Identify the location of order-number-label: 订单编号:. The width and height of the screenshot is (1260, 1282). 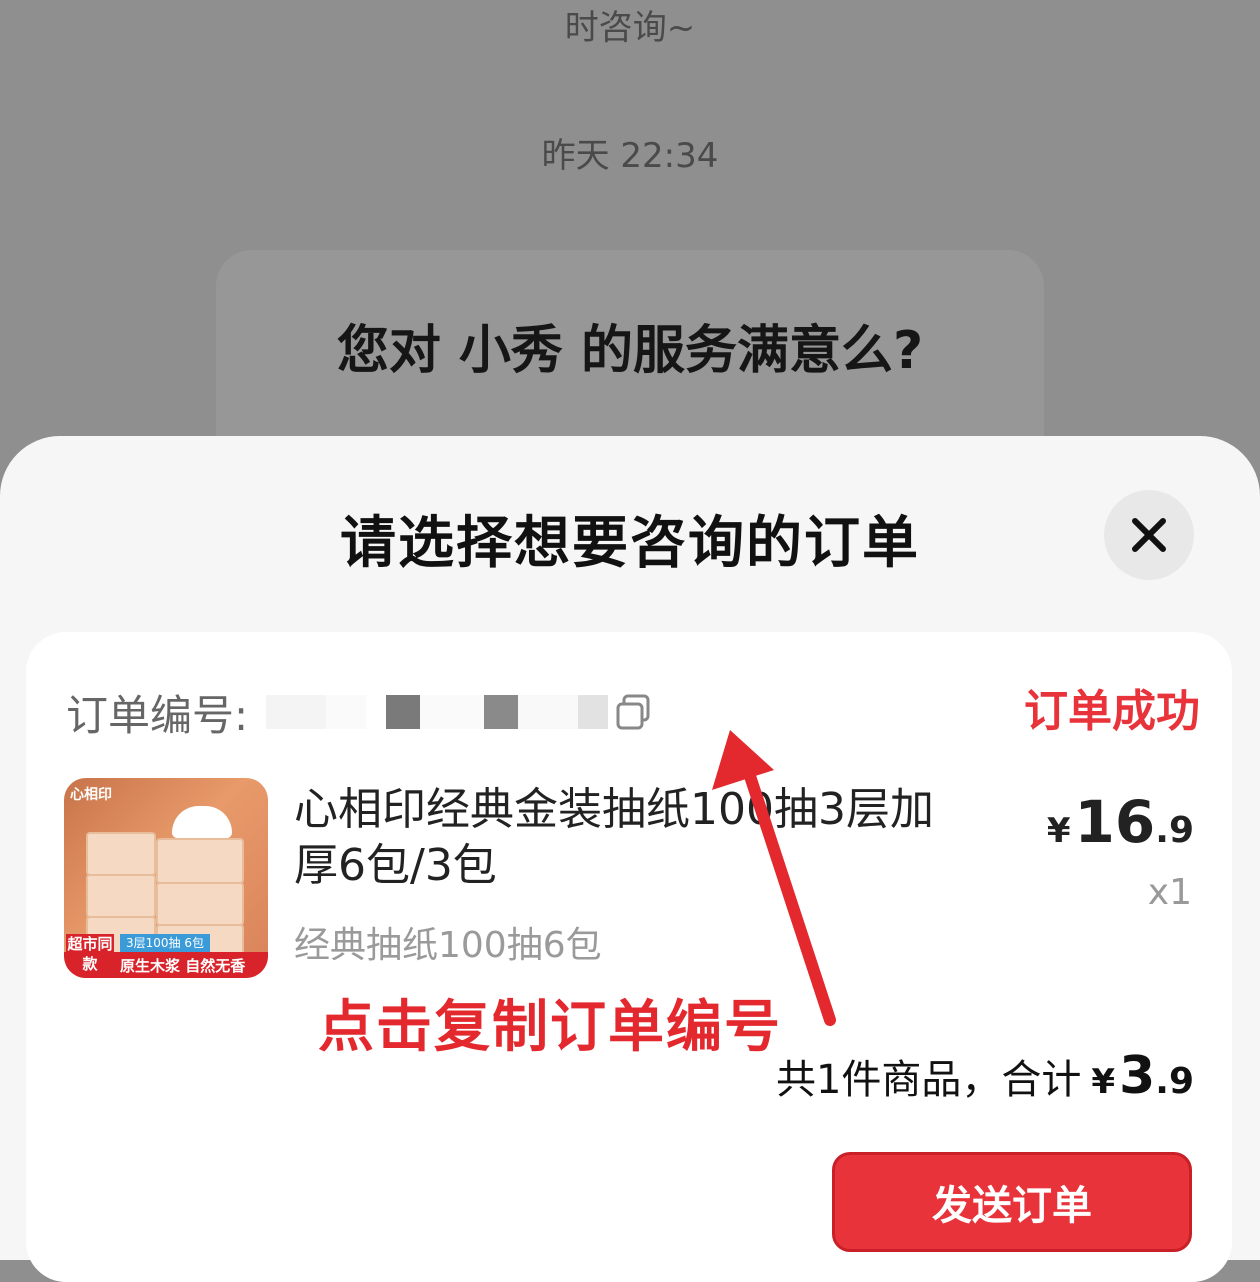
(157, 715).